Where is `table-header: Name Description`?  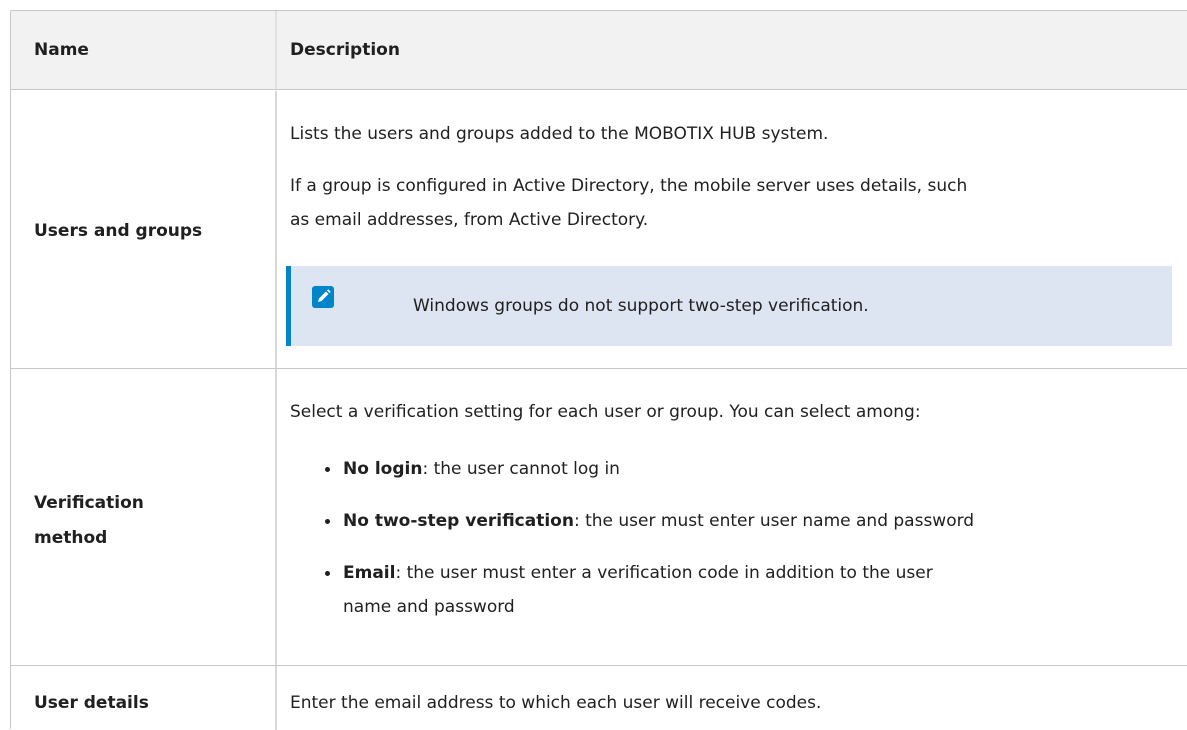
table-header: Name Description is located at coordinates (599, 50).